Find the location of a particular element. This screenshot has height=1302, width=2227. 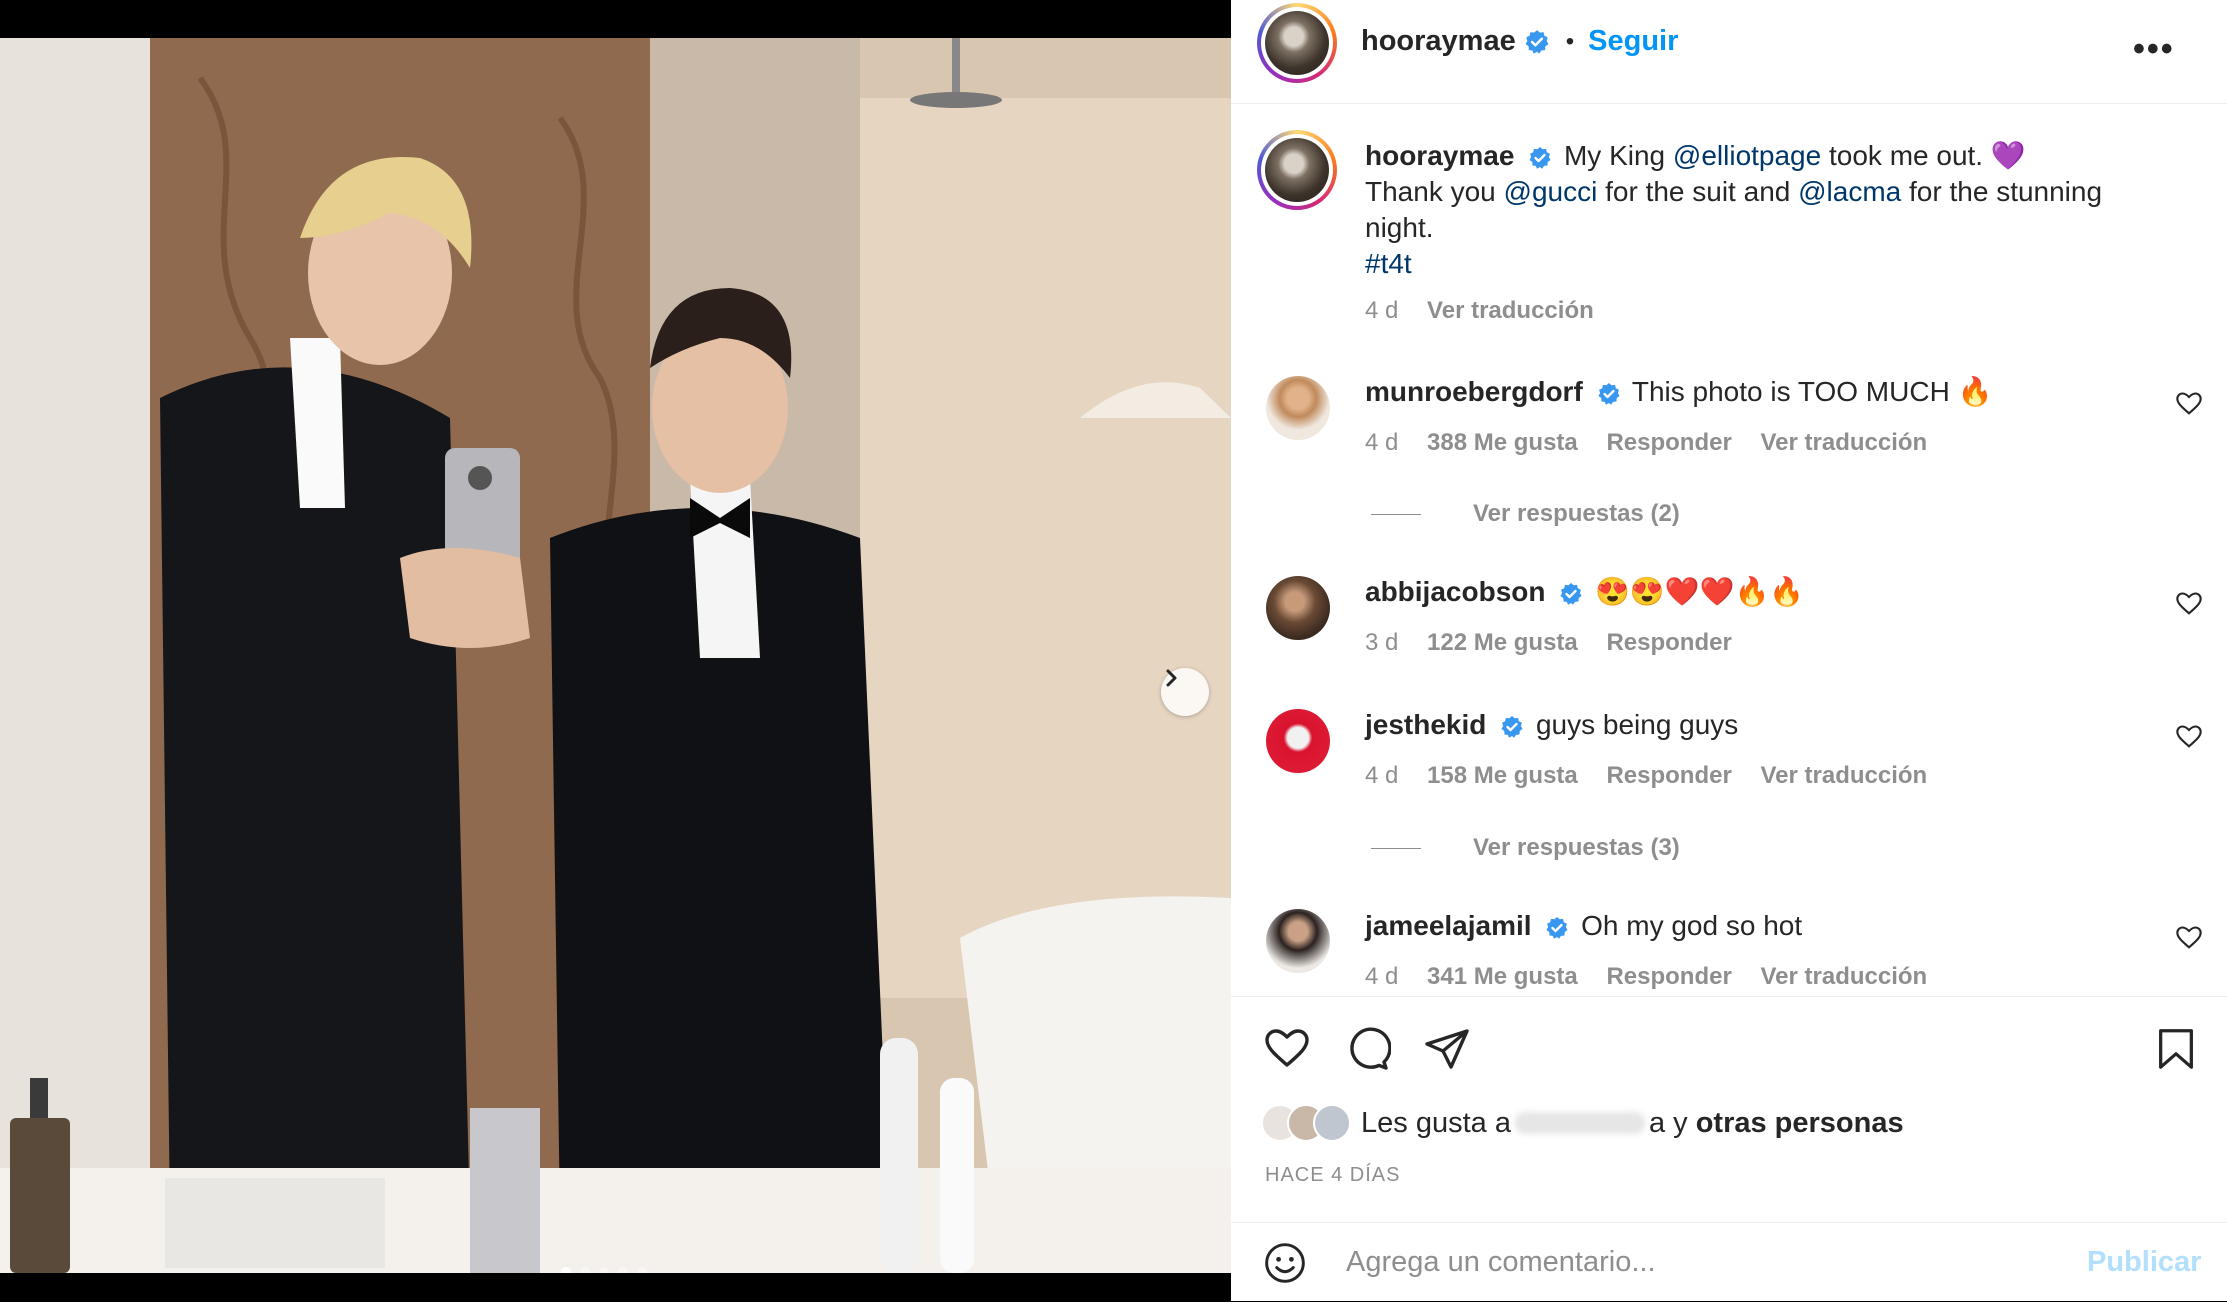

comment-likes: 388 Me gusta is located at coordinates (1502, 442).